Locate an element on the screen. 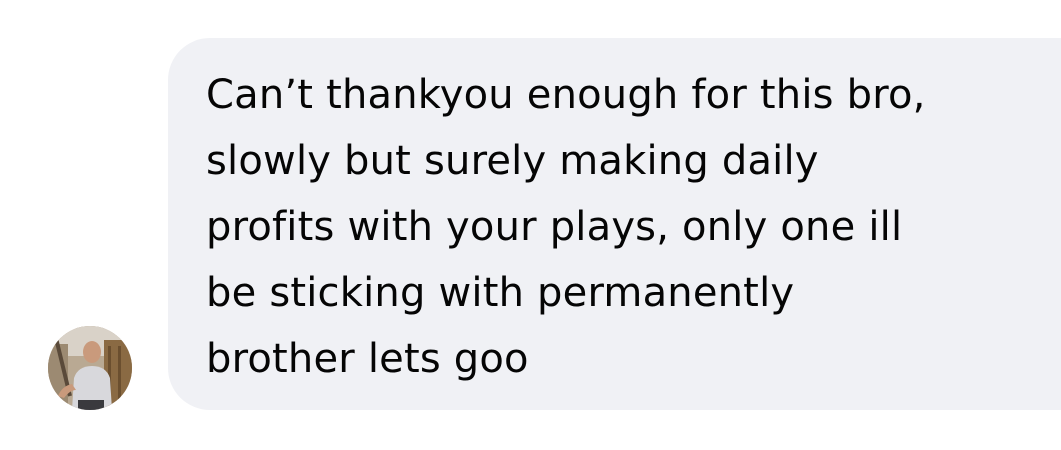  avatar-photo-icon is located at coordinates (90, 368).